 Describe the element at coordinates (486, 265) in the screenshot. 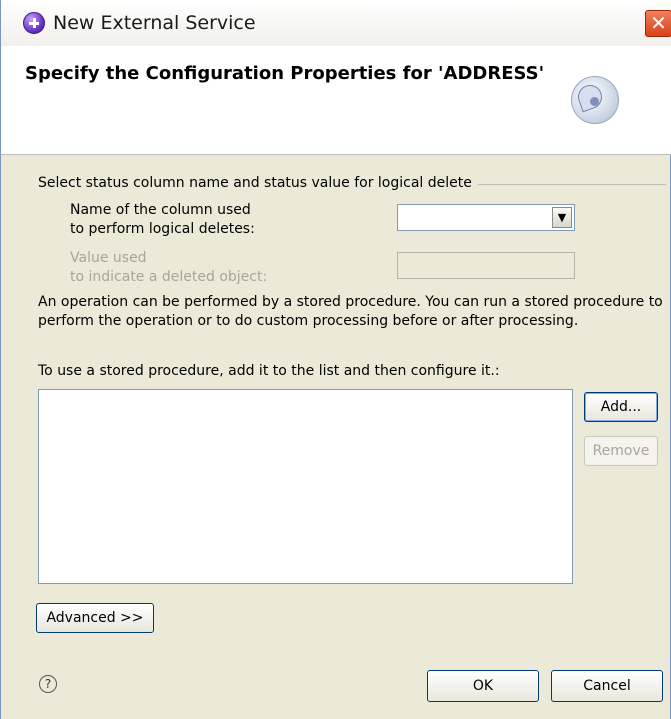

I see `deleted-value-field` at that location.